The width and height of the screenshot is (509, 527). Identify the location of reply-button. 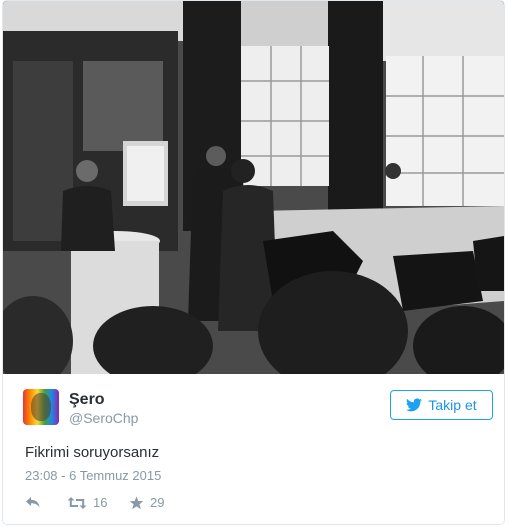
(33, 502).